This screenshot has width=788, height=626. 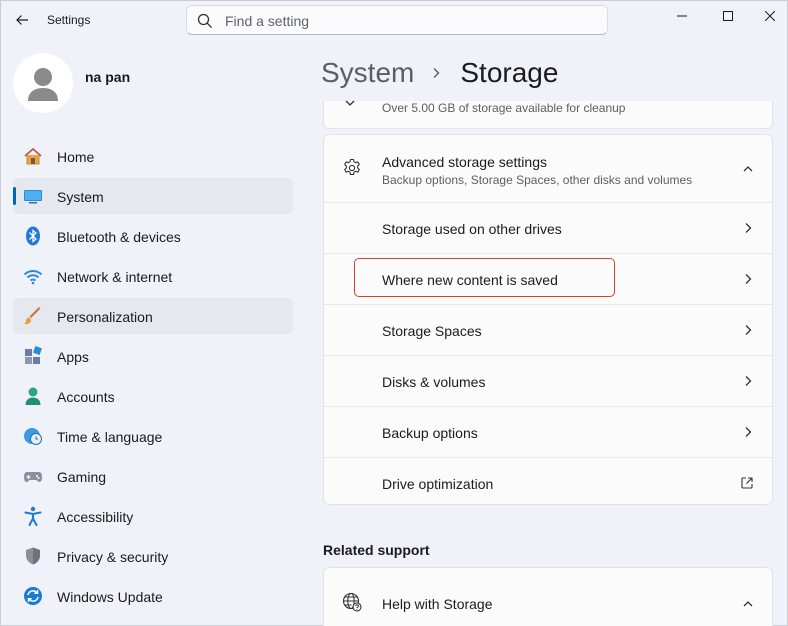 What do you see at coordinates (33, 436) in the screenshot?
I see `clock-globe-icon` at bounding box center [33, 436].